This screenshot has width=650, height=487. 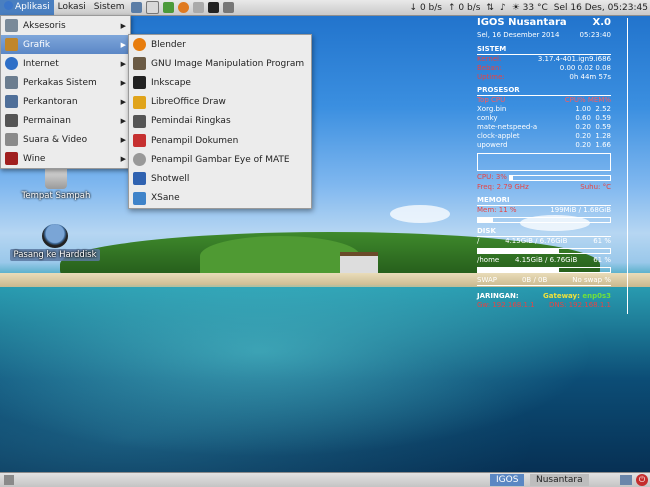 I want to click on power-icon: ⏻, so click(x=642, y=480).